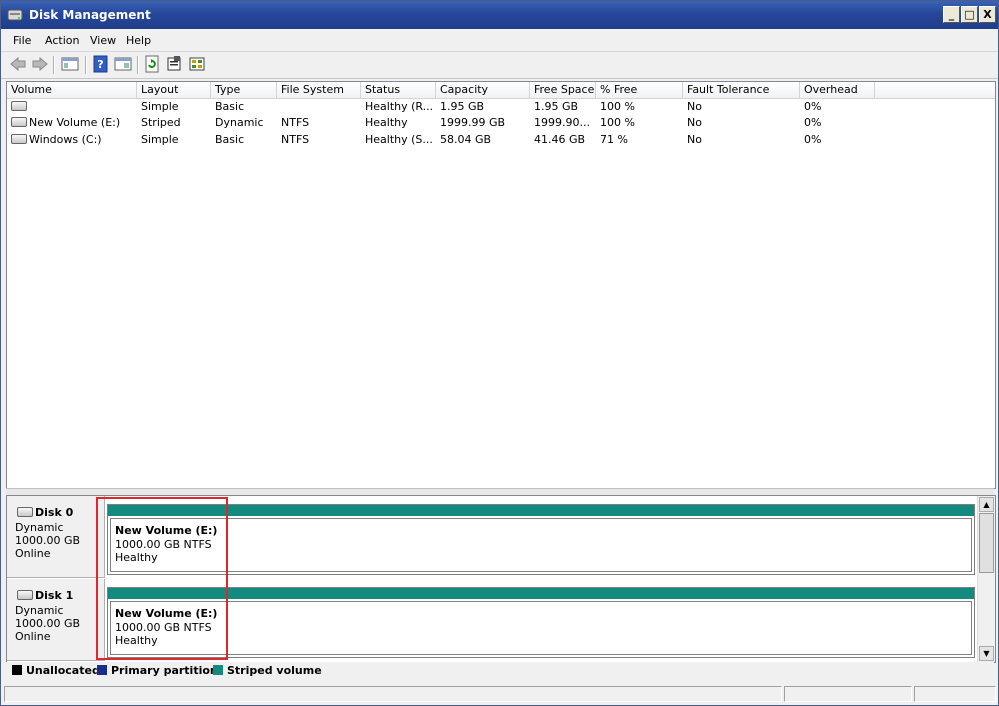 This screenshot has height=706, width=999. Describe the element at coordinates (174, 64) in the screenshot. I see `settings-icon` at that location.